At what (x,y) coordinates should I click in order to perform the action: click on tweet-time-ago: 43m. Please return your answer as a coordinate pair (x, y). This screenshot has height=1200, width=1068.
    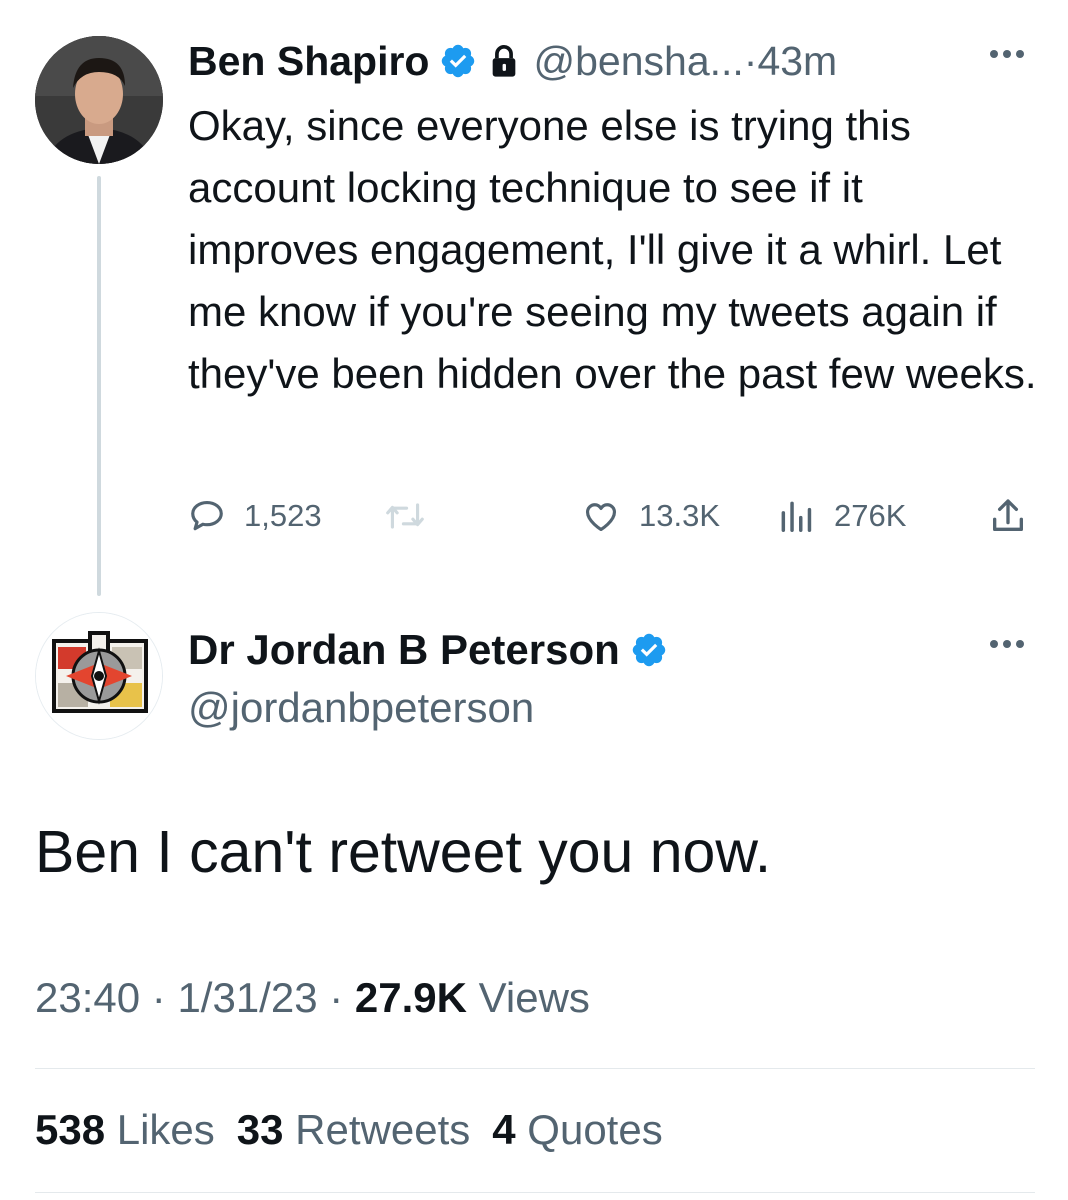
    Looking at the image, I should click on (797, 61).